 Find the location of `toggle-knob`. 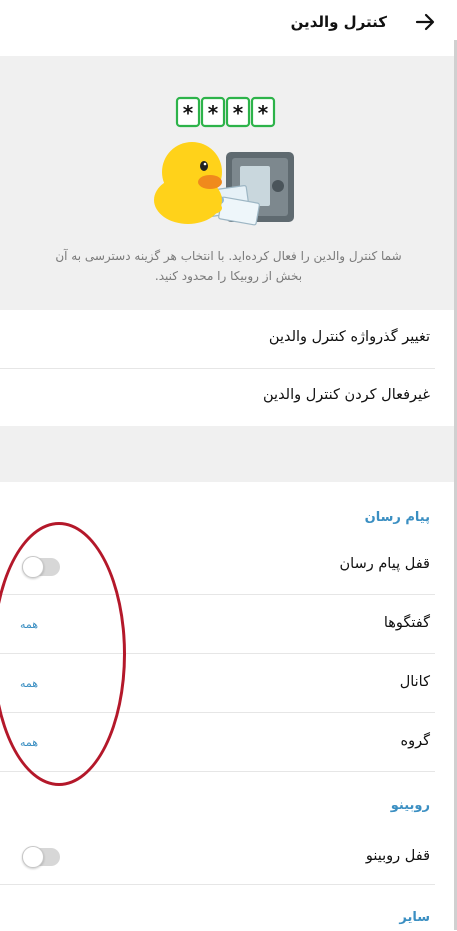

toggle-knob is located at coordinates (33, 857).